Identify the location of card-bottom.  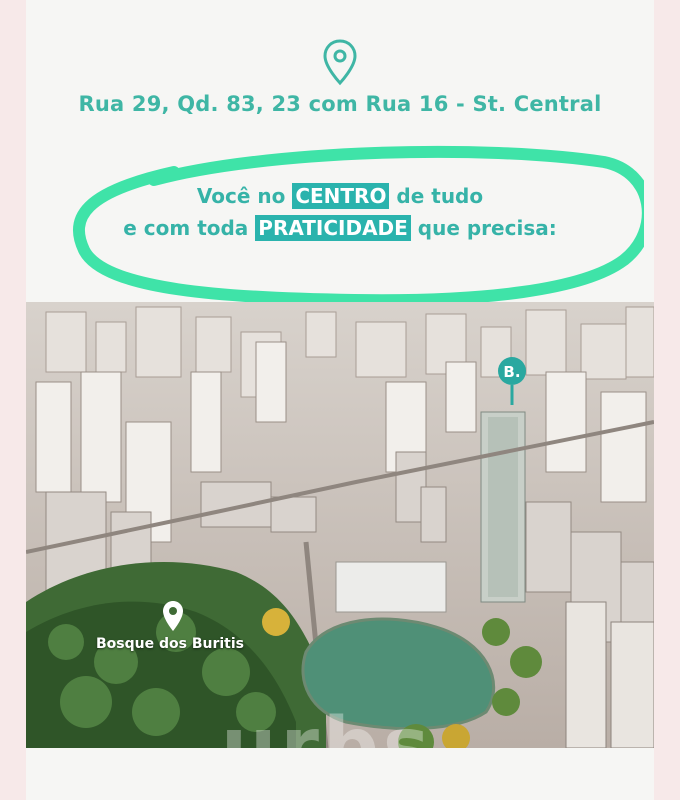
(340, 774).